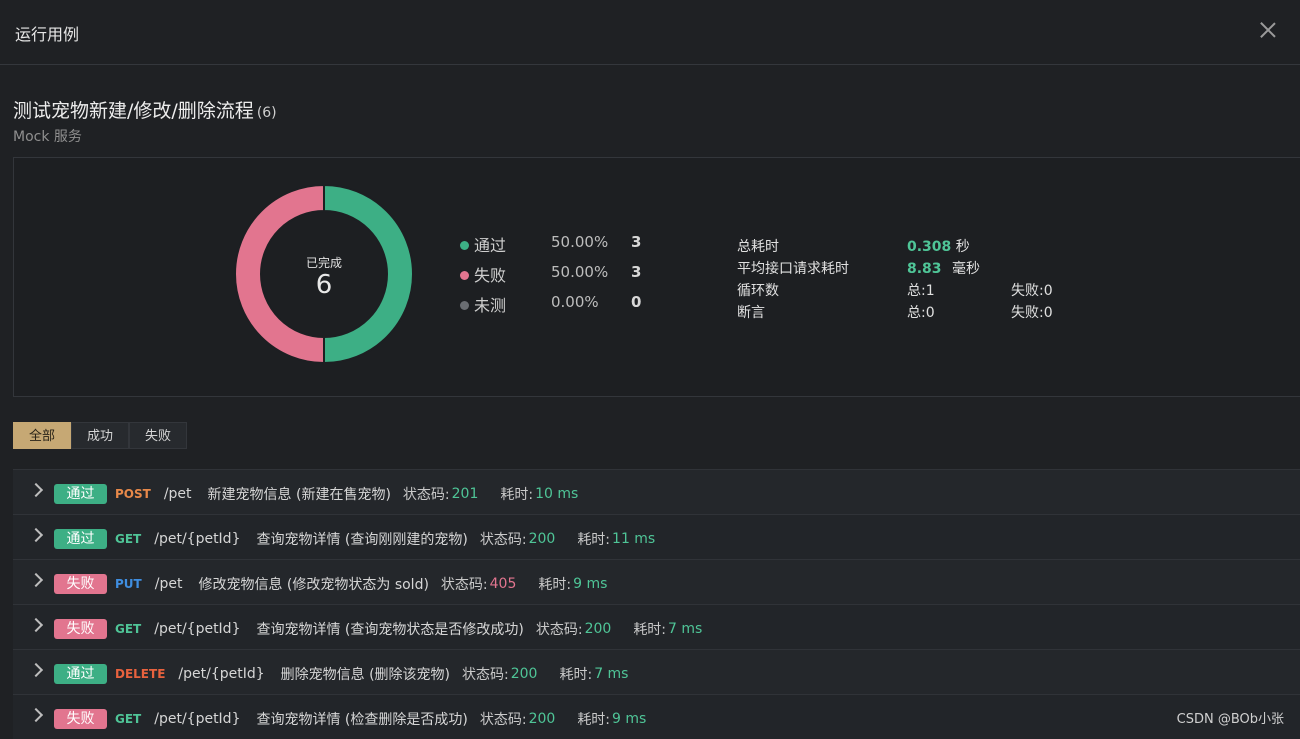 The image size is (1300, 739). What do you see at coordinates (1032, 313) in the screenshot?
I see `stat-assert-fail: 失败:0` at bounding box center [1032, 313].